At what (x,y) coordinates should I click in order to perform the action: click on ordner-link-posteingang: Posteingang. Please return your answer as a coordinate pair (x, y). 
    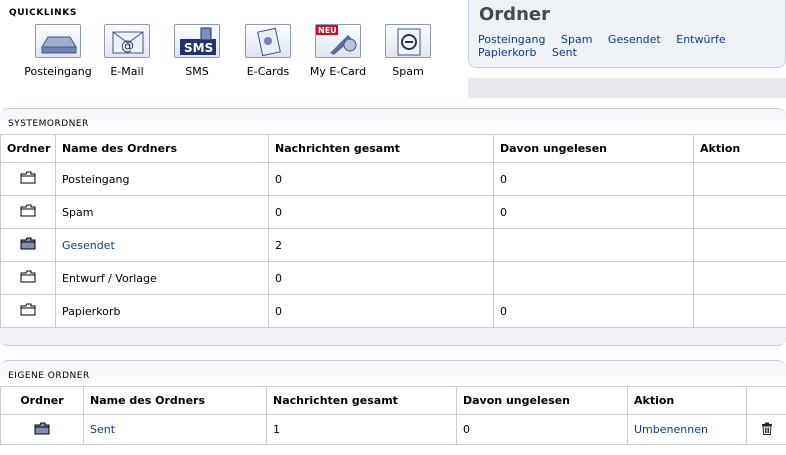
    Looking at the image, I should click on (512, 39).